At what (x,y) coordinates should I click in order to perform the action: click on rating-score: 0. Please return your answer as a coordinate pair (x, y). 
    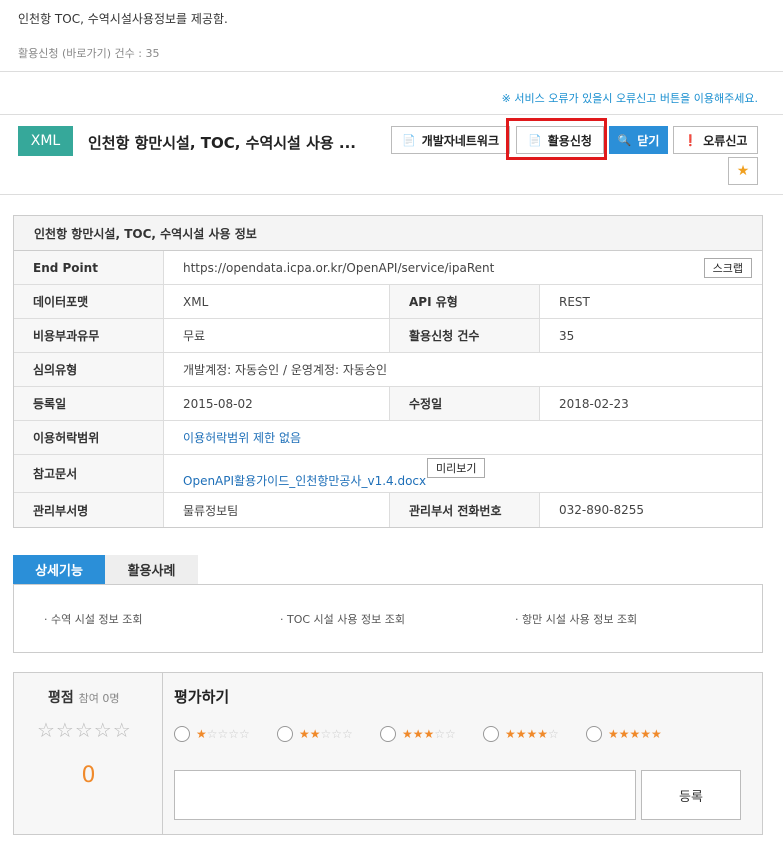
    Looking at the image, I should click on (88, 775).